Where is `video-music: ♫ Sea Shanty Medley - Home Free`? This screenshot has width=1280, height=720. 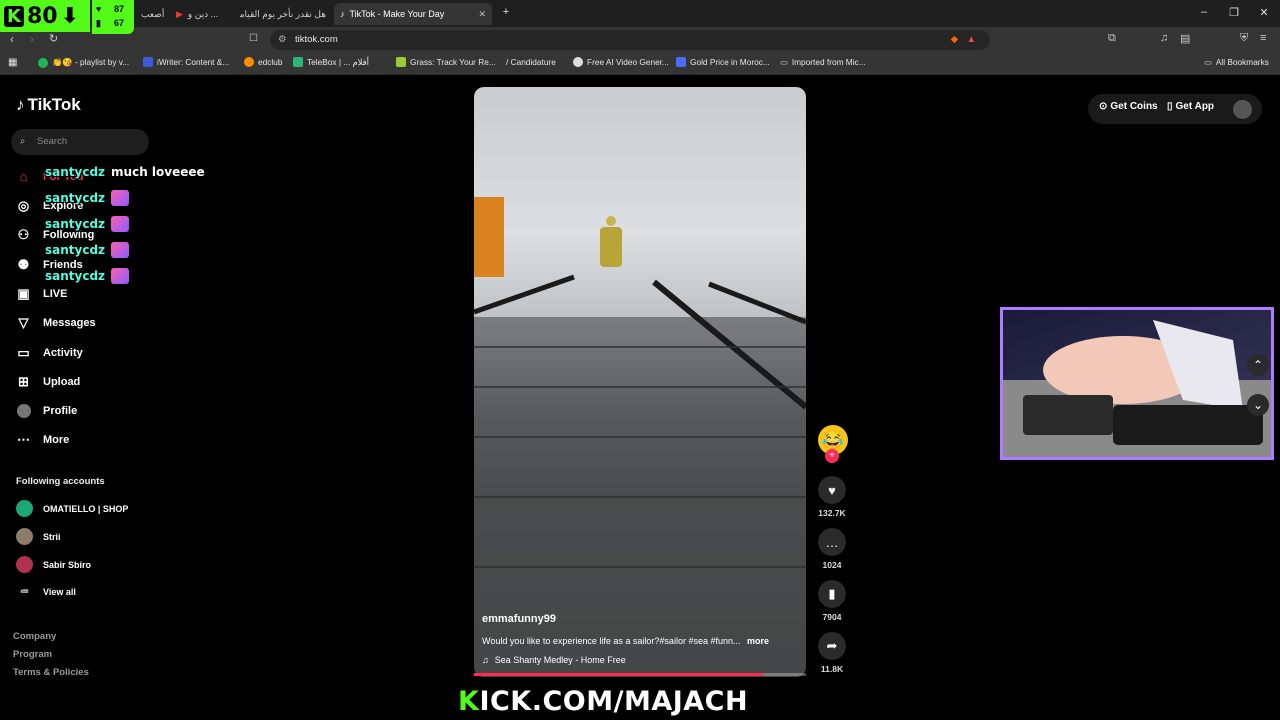 video-music: ♫ Sea Shanty Medley - Home Free is located at coordinates (554, 660).